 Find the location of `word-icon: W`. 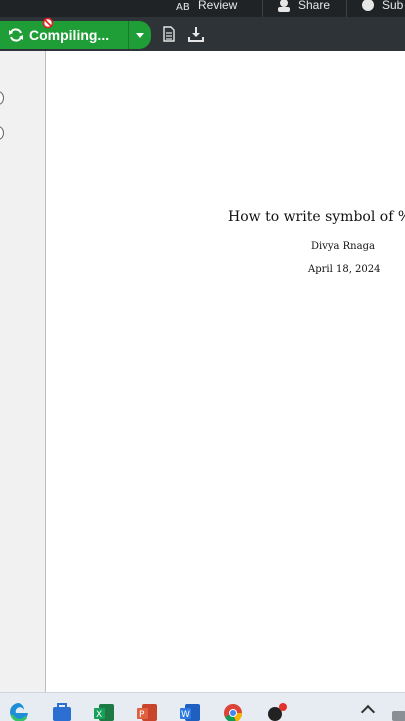

word-icon: W is located at coordinates (190, 711).